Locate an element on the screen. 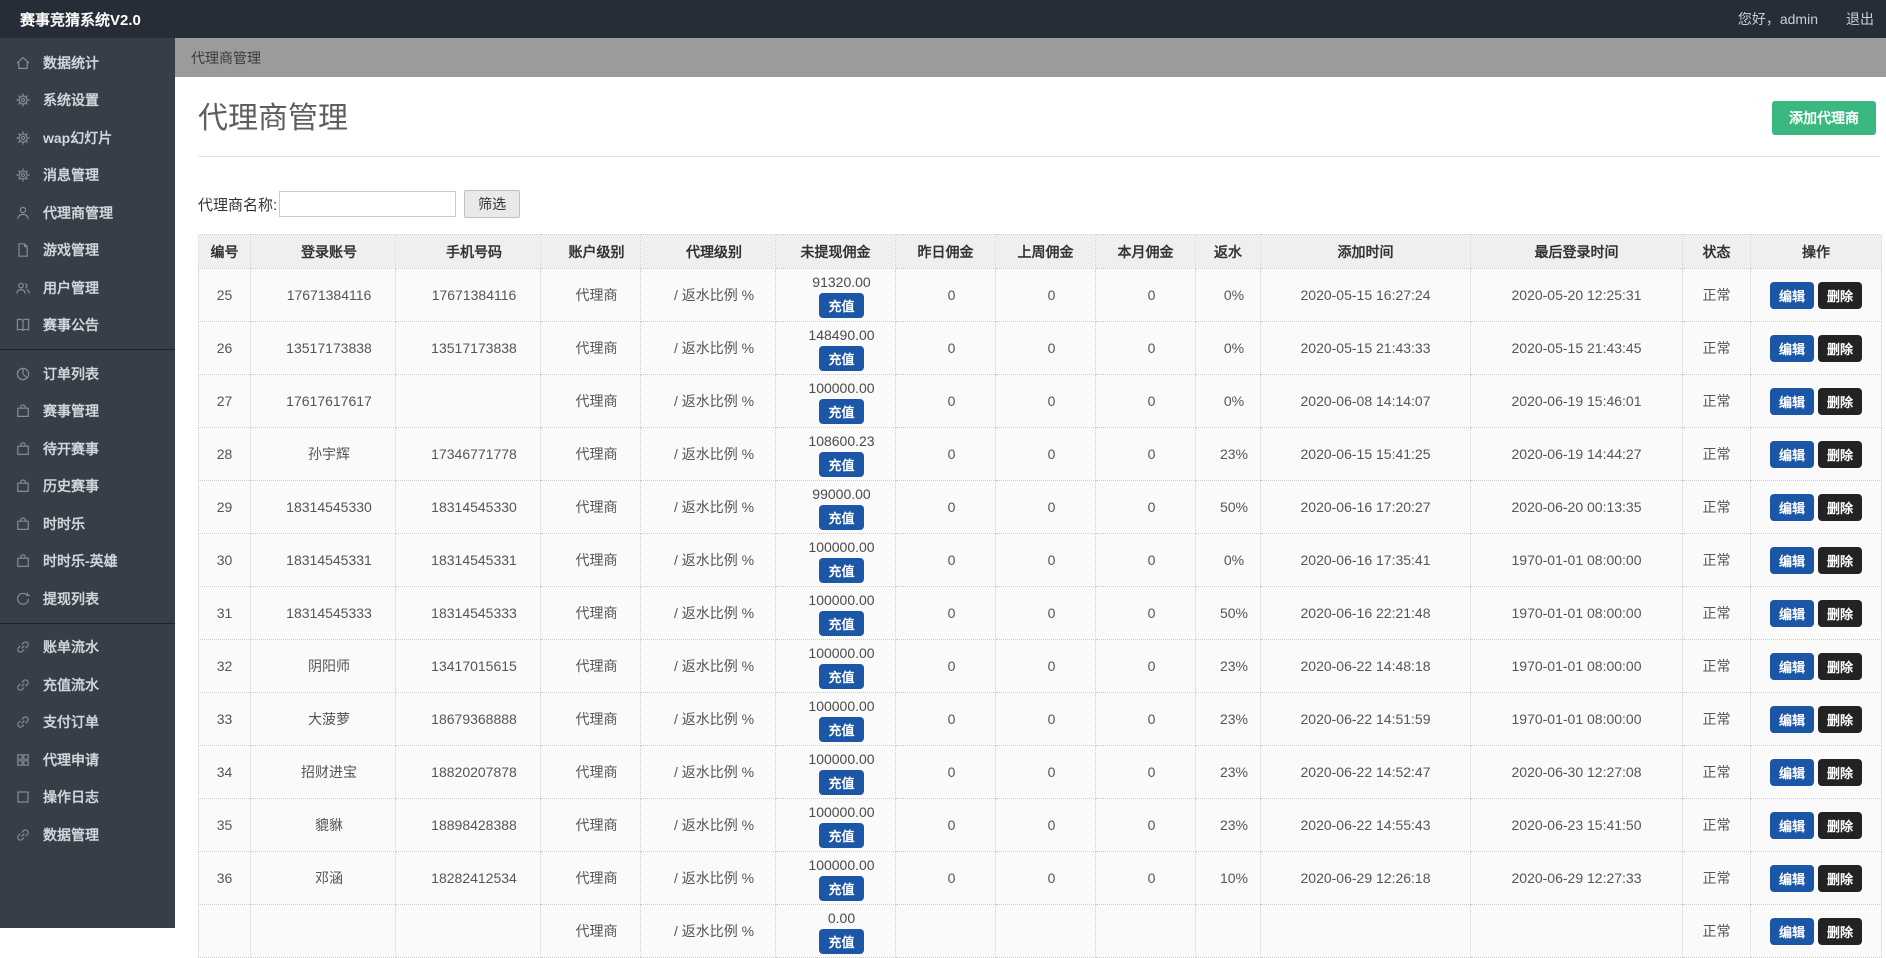  sidebar-item-data-mgmt: 数据管理 is located at coordinates (87, 835).